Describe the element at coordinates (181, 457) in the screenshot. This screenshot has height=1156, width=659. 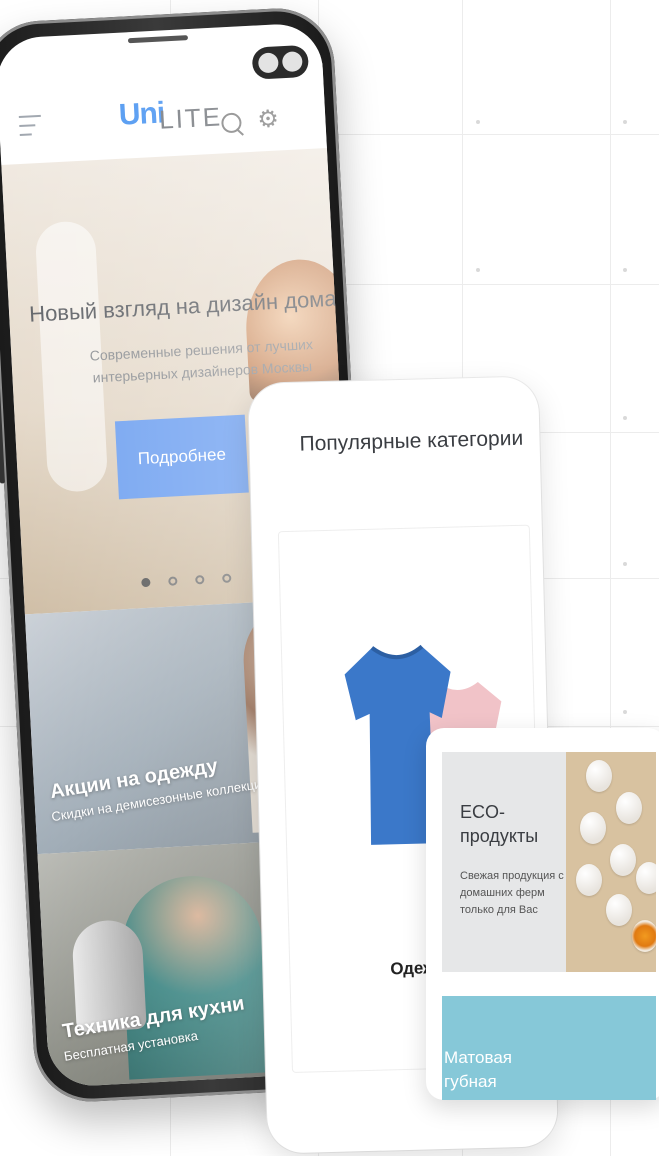
I see `more-button: Подробнее` at that location.